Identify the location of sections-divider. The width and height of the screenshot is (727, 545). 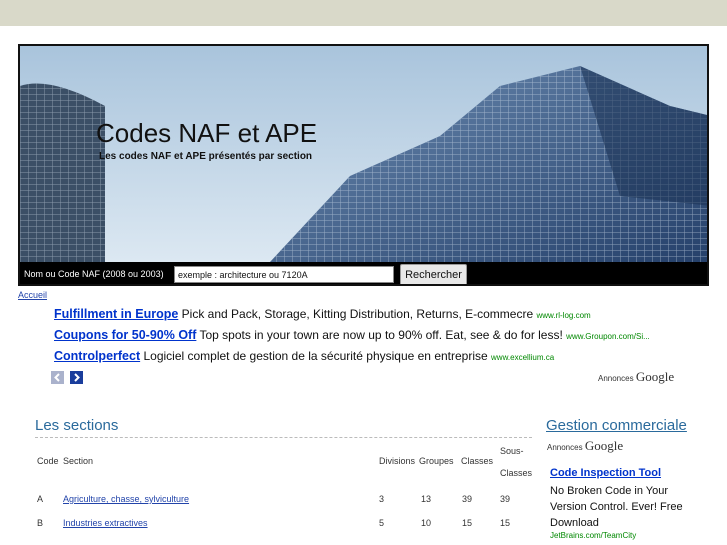
(283, 437).